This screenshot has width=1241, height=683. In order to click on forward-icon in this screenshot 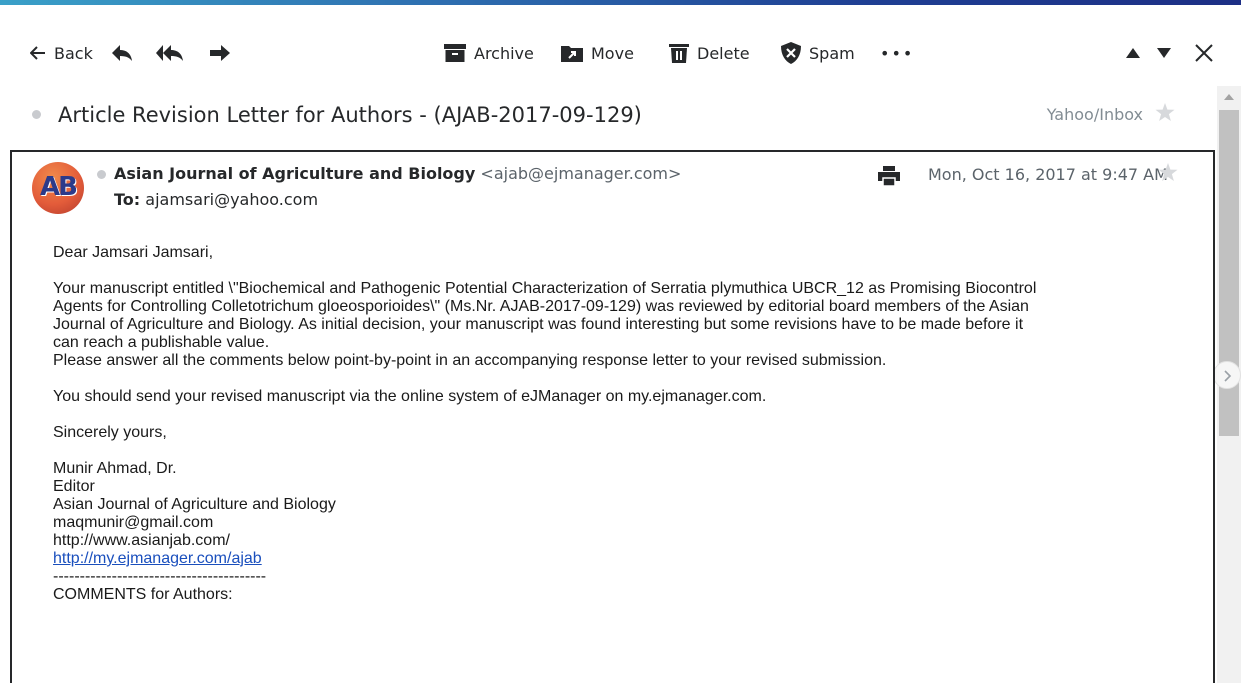, I will do `click(220, 53)`.